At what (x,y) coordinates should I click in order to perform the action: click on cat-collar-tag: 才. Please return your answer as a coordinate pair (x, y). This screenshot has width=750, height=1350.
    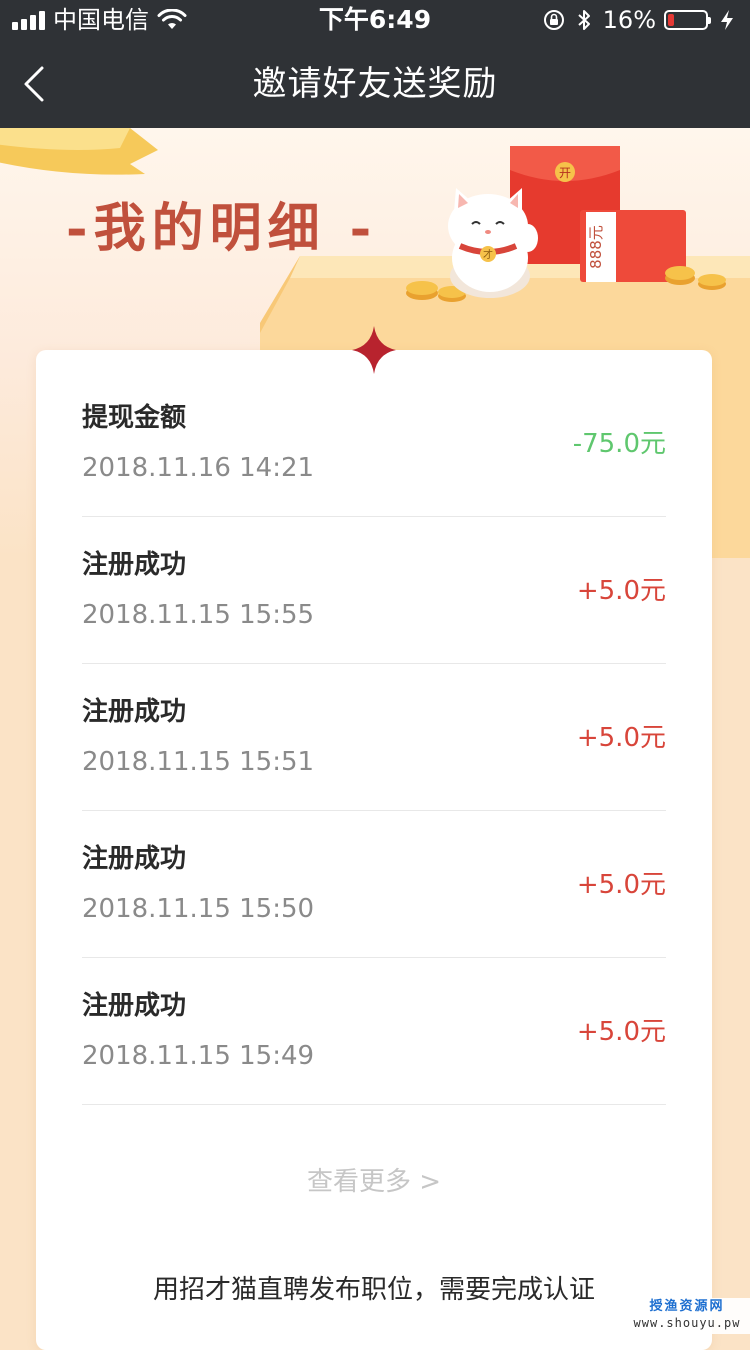
    Looking at the image, I should click on (488, 254).